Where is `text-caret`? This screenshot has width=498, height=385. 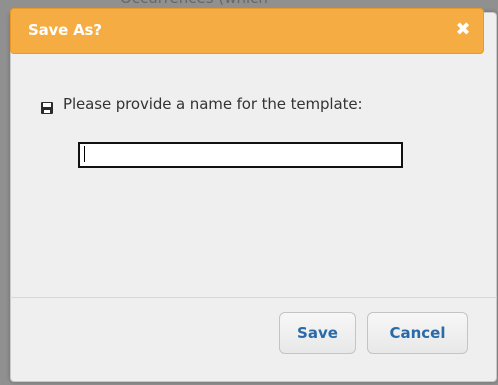 text-caret is located at coordinates (84, 154).